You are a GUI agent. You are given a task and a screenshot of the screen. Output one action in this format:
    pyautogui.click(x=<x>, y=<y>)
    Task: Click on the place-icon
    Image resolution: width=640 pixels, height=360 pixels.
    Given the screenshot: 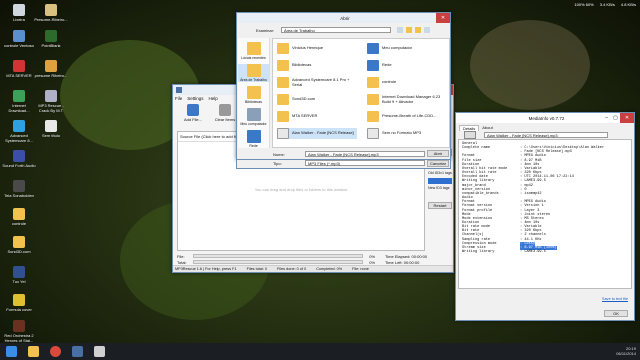 What is the action you would take?
    pyautogui.click(x=253, y=114)
    